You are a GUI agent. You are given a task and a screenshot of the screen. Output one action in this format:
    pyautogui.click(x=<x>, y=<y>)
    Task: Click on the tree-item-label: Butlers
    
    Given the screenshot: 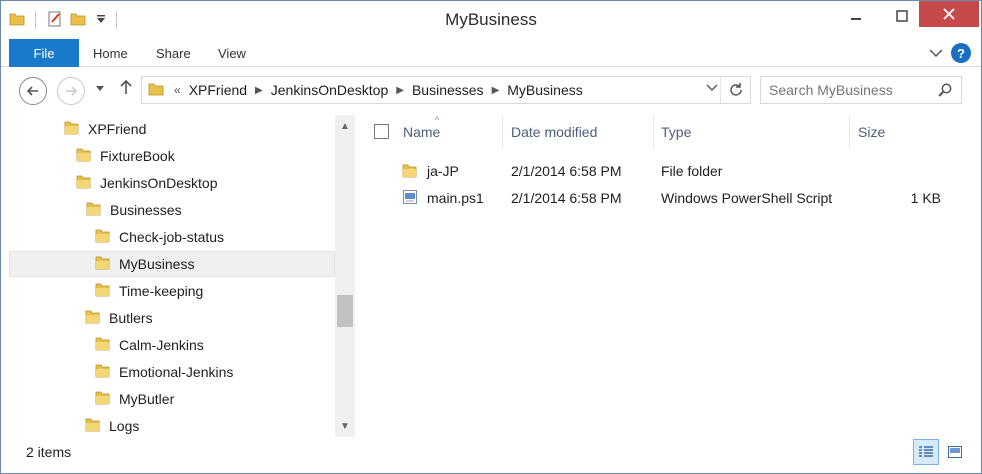 What is the action you would take?
    pyautogui.click(x=131, y=318)
    